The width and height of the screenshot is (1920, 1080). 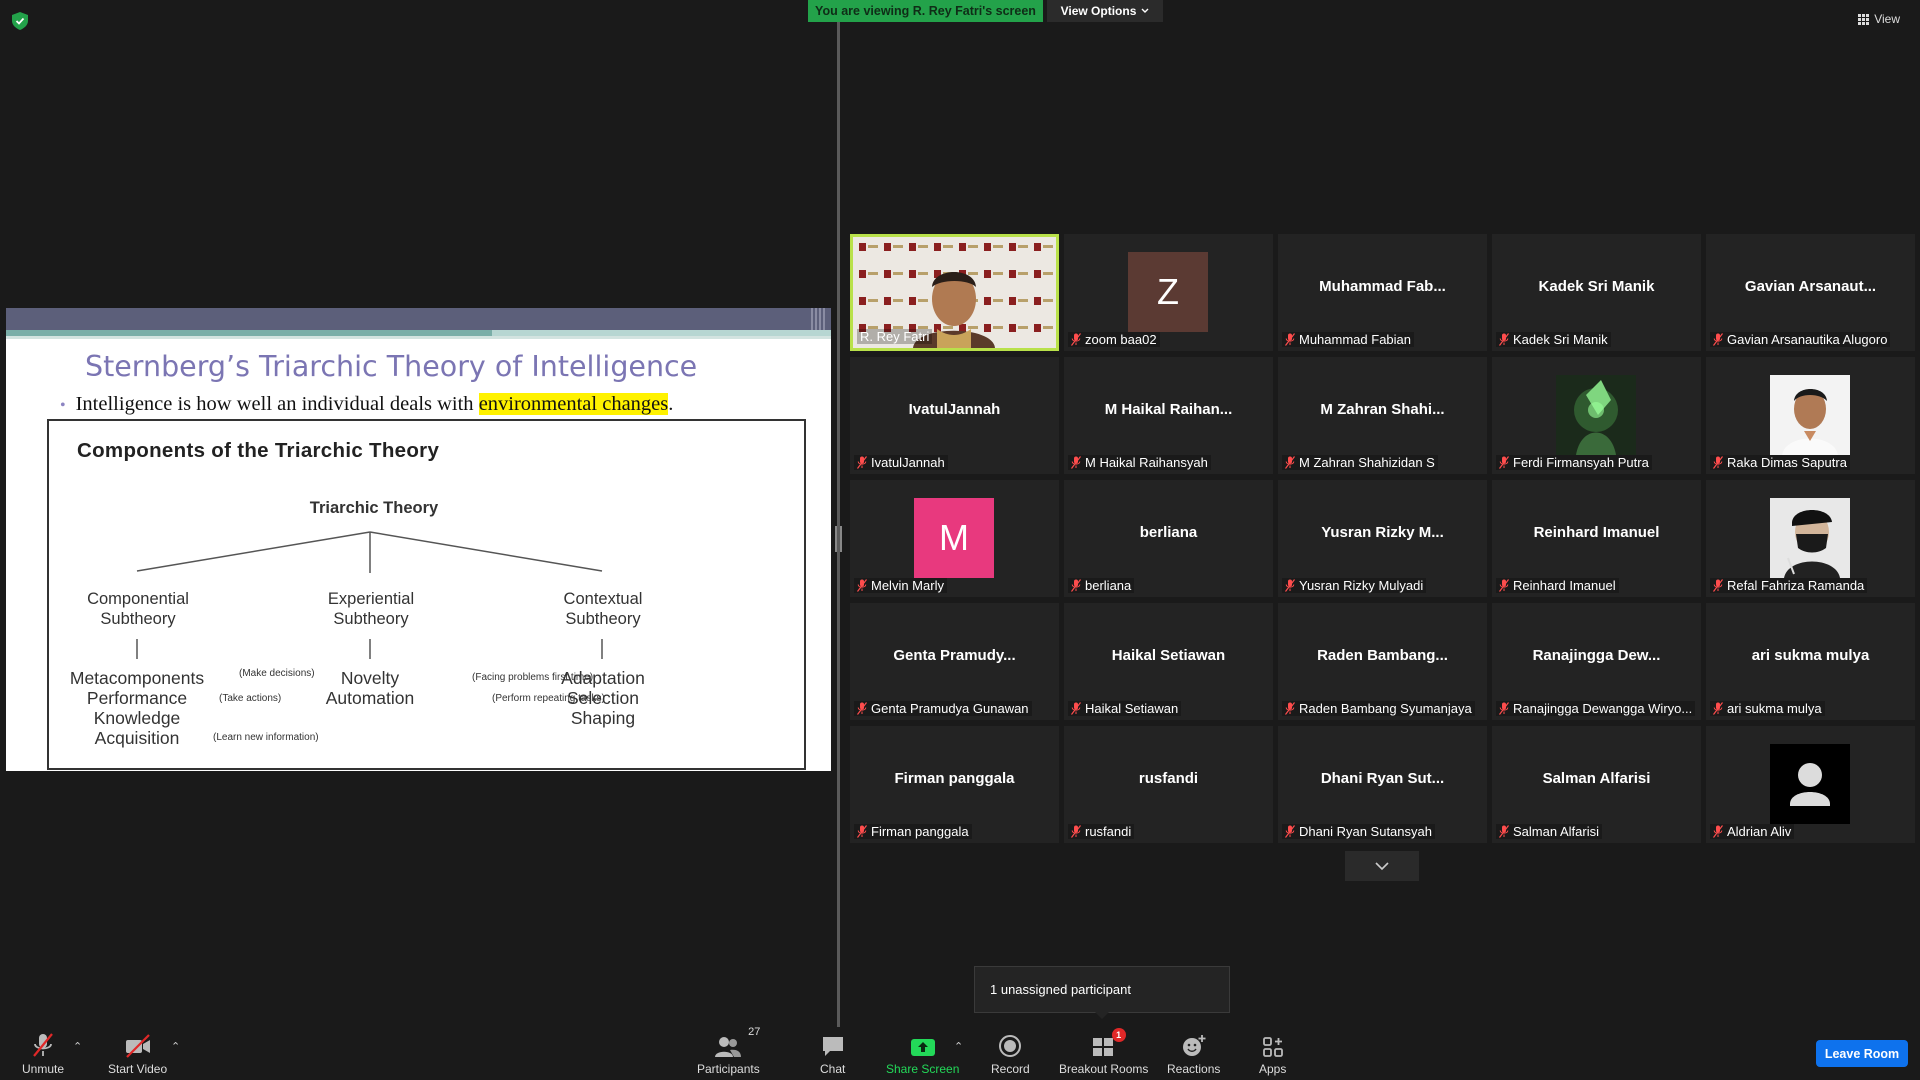 I want to click on item-automation: Automation, so click(x=370, y=698).